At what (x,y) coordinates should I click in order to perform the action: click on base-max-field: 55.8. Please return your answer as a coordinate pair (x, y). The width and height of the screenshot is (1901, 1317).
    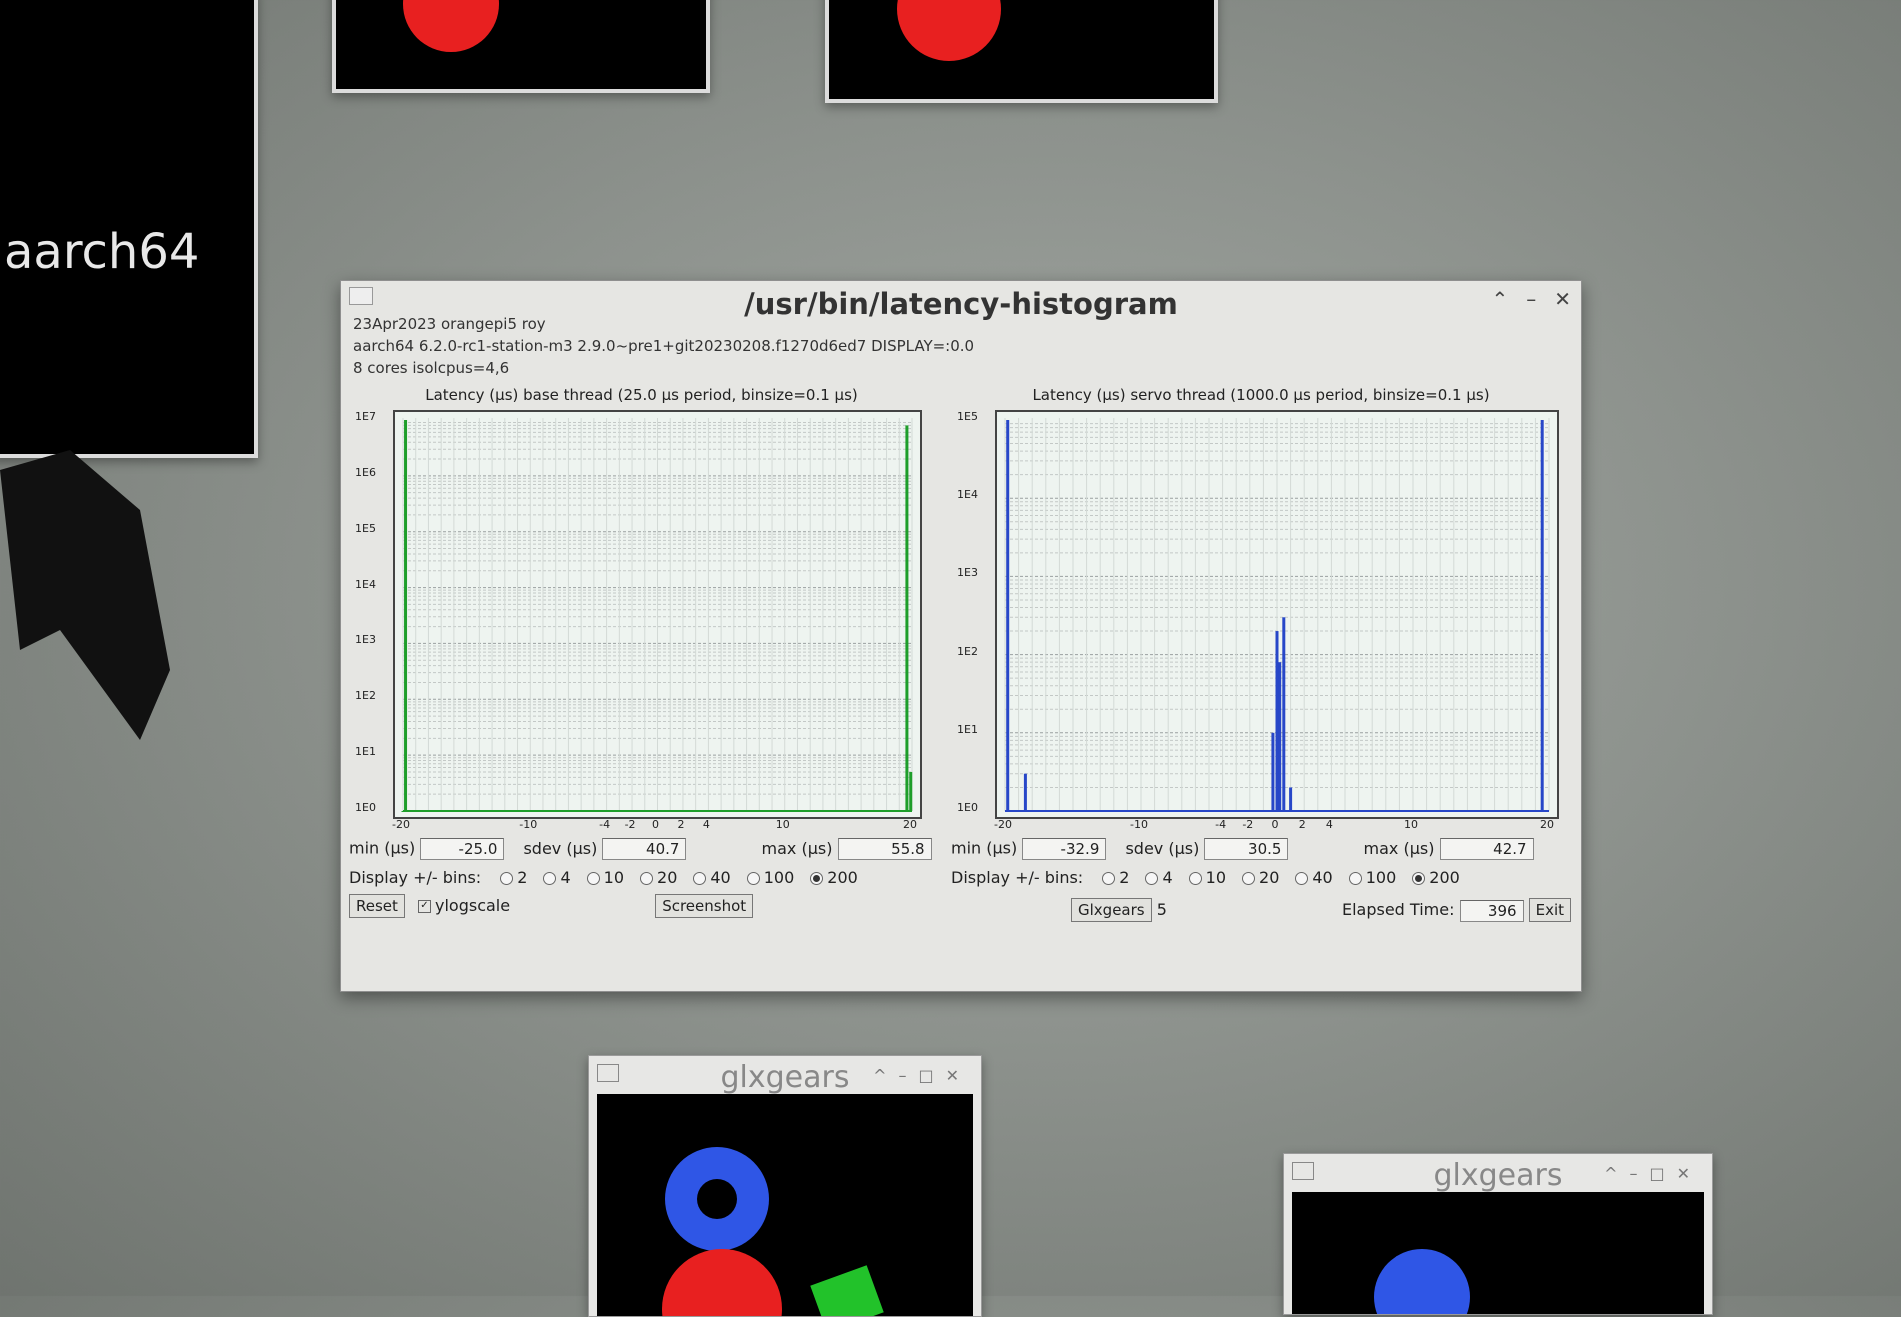
    Looking at the image, I should click on (884, 849).